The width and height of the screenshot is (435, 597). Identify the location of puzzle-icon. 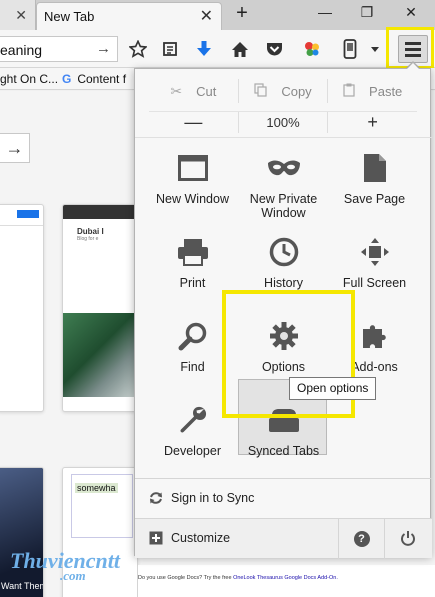
(375, 336).